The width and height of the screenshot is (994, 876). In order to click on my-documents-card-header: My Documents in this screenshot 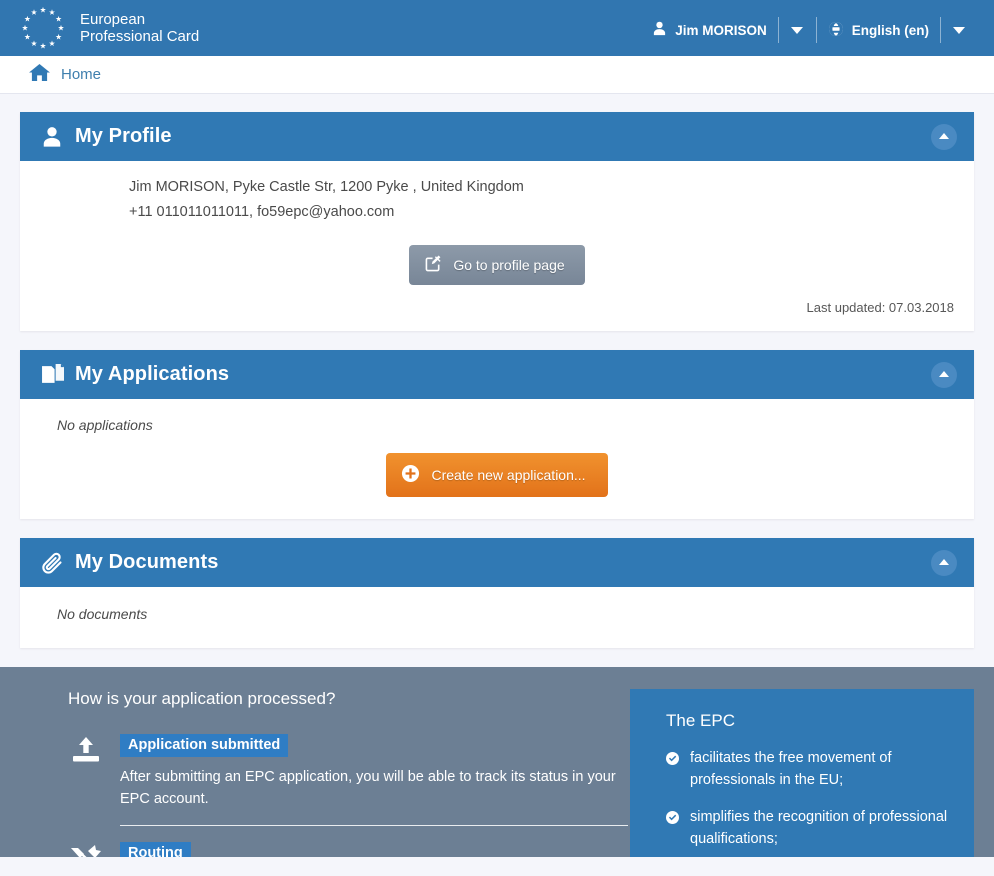, I will do `click(497, 562)`.